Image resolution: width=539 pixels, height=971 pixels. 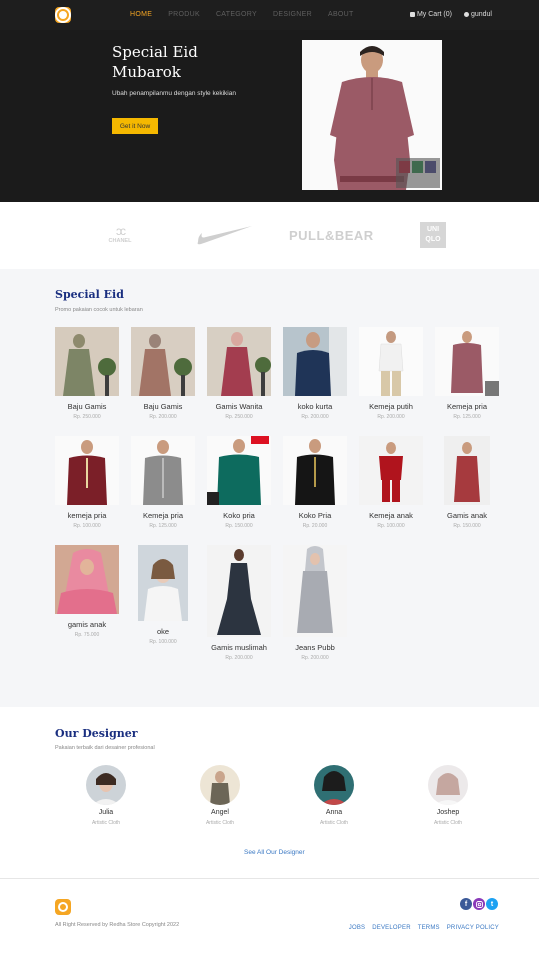 What do you see at coordinates (239, 515) in the screenshot?
I see `product-name: Koko pria` at bounding box center [239, 515].